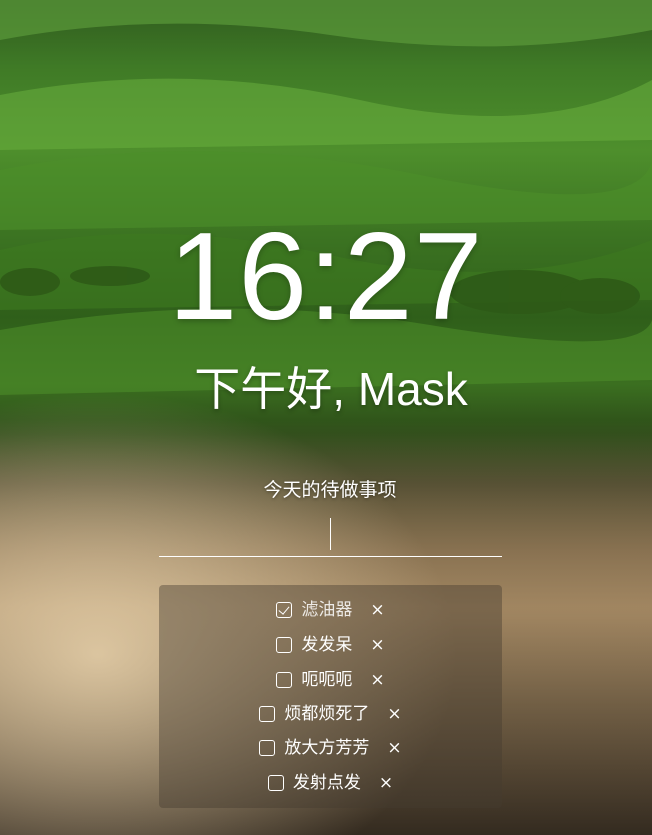 The image size is (652, 835). I want to click on todo-list: 滤油器 × 发发呆 × 呃呃呃 × 烦都烦死了 × 放大方芳芳 × 发射点发 ×, so click(330, 696).